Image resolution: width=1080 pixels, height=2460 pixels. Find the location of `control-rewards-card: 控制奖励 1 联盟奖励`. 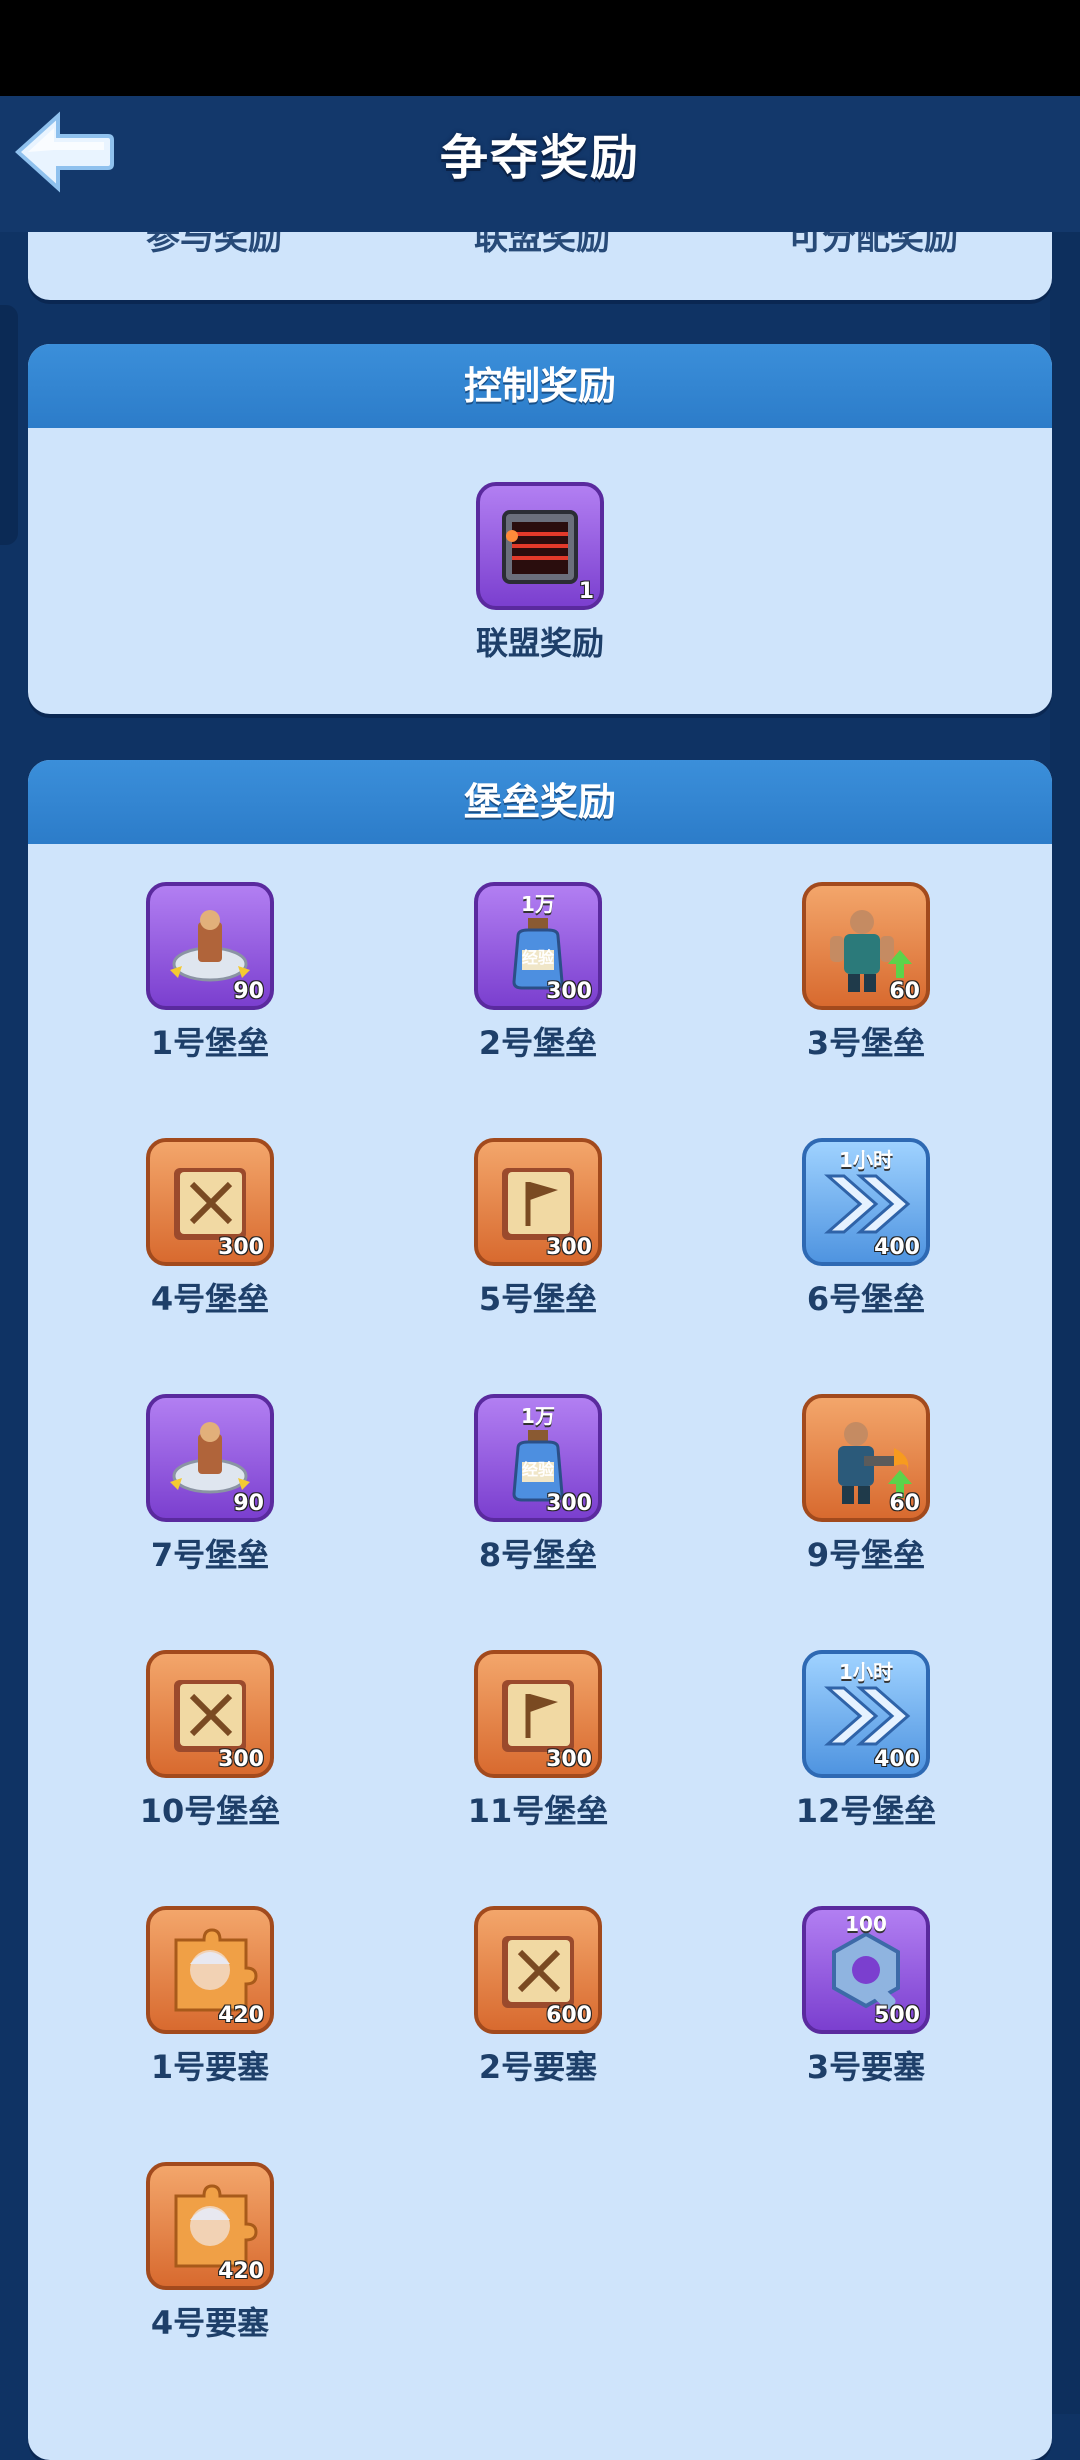

control-rewards-card: 控制奖励 1 联盟奖励 is located at coordinates (540, 529).